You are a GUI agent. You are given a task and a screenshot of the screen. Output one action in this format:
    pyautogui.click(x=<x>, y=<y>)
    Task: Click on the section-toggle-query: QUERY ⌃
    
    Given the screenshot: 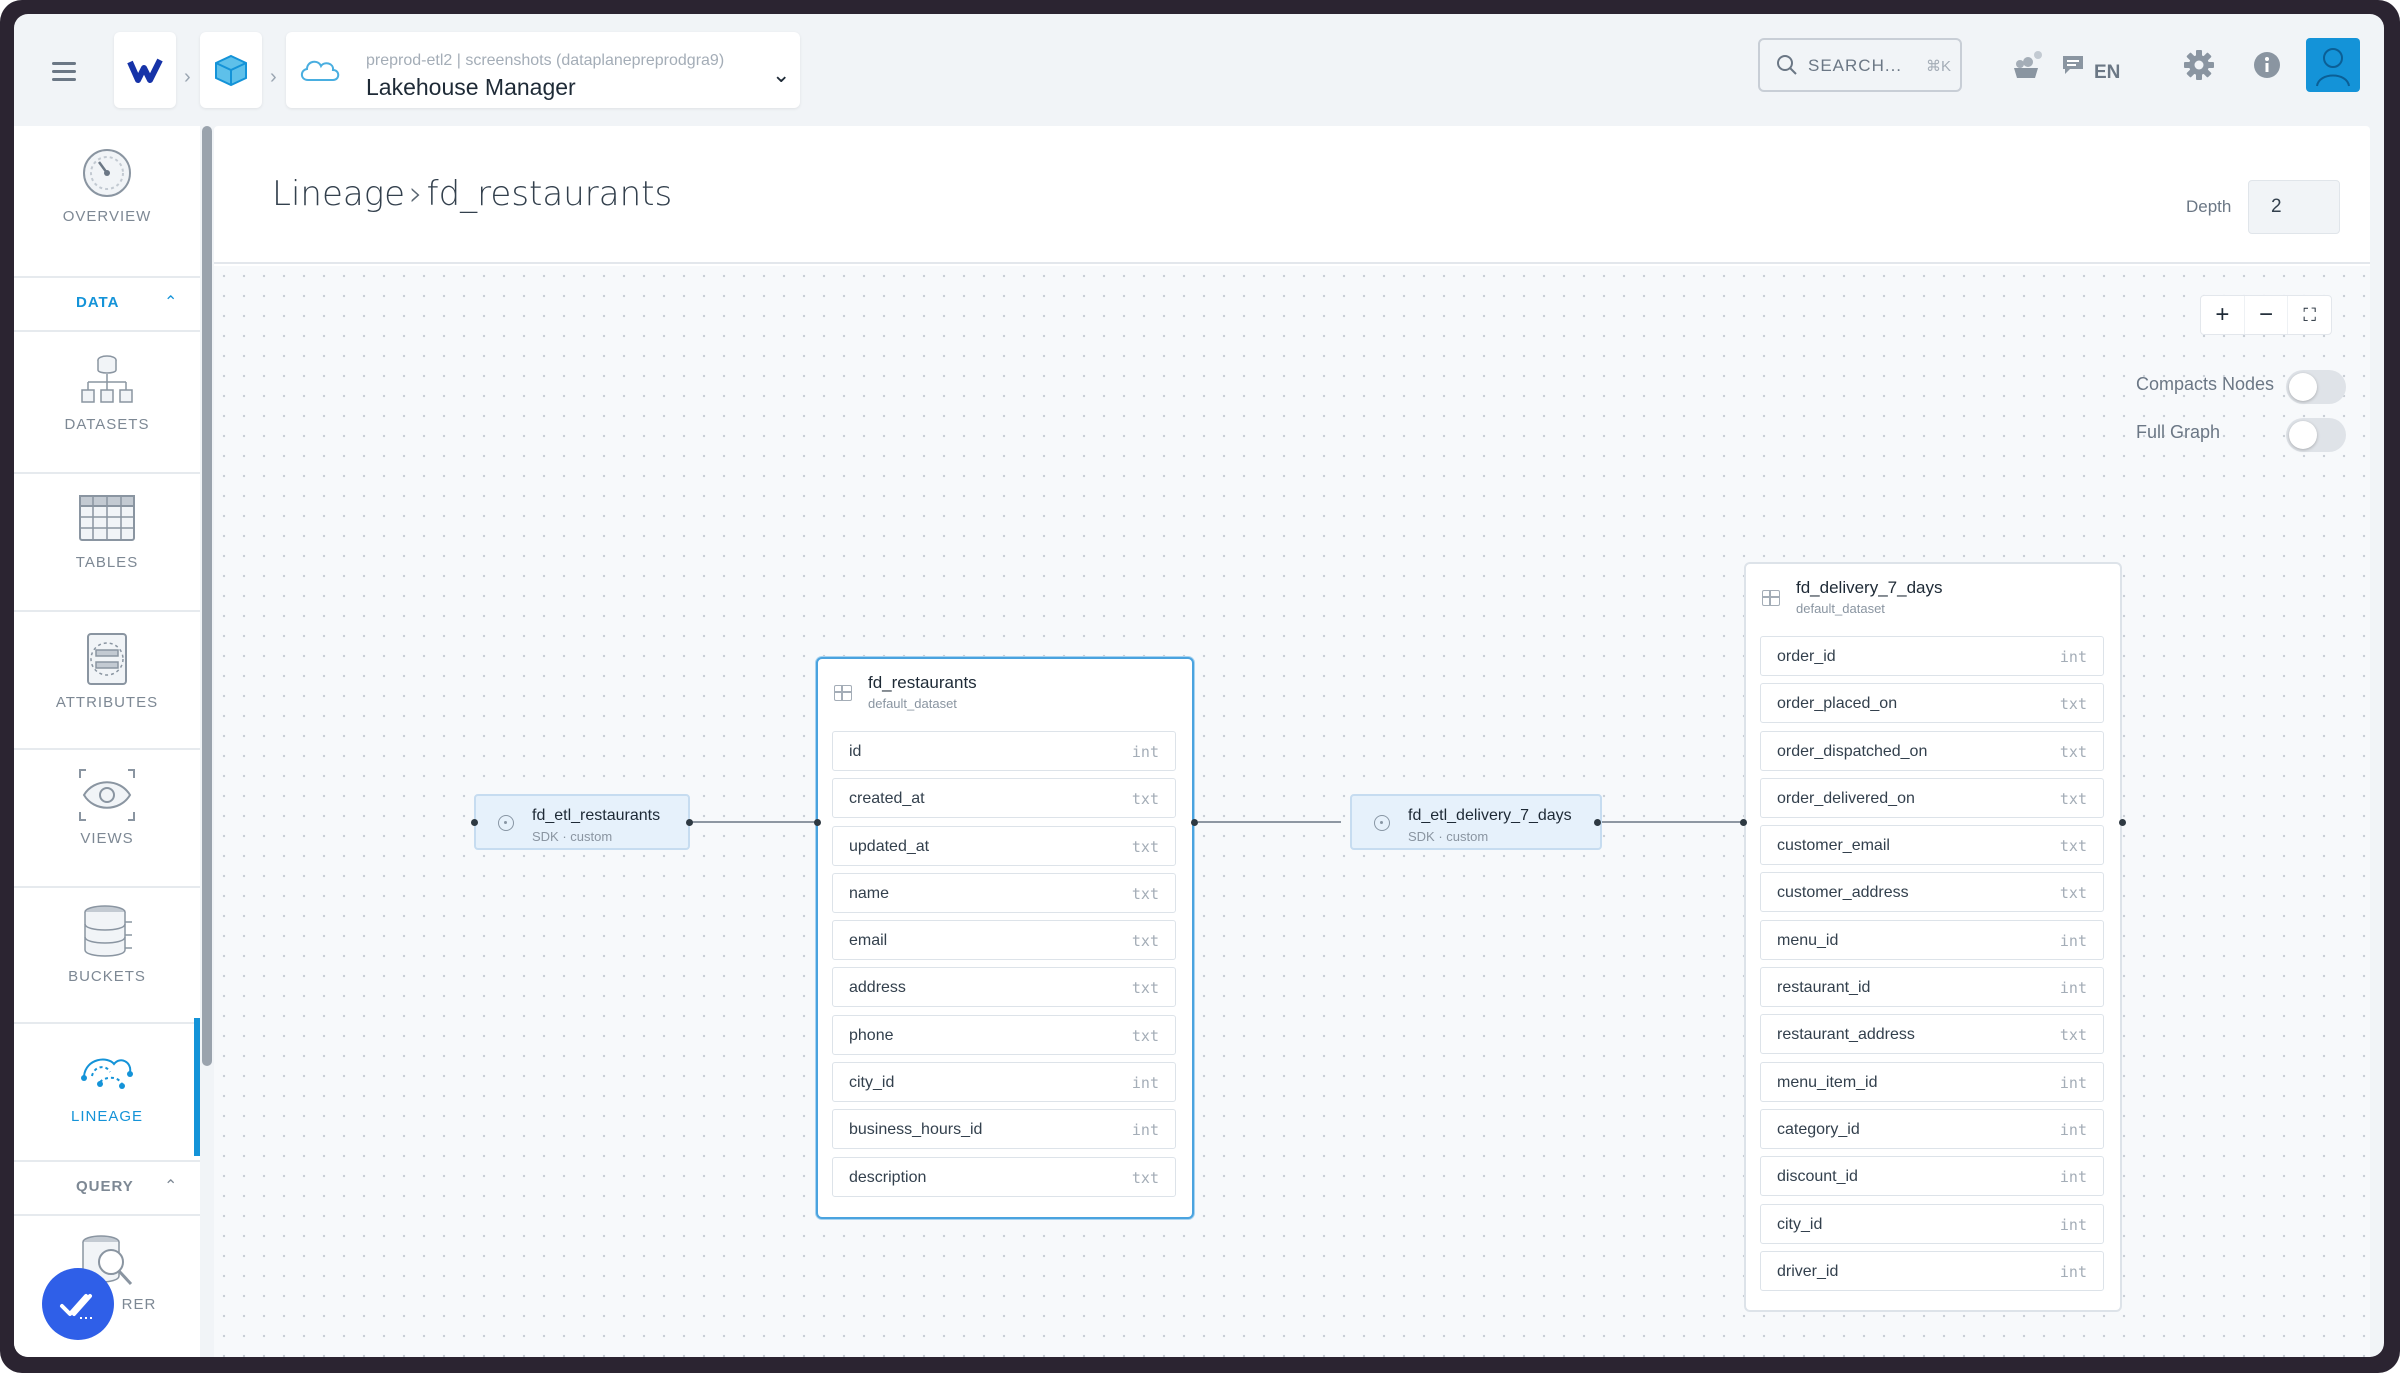 What is the action you would take?
    pyautogui.click(x=107, y=1187)
    